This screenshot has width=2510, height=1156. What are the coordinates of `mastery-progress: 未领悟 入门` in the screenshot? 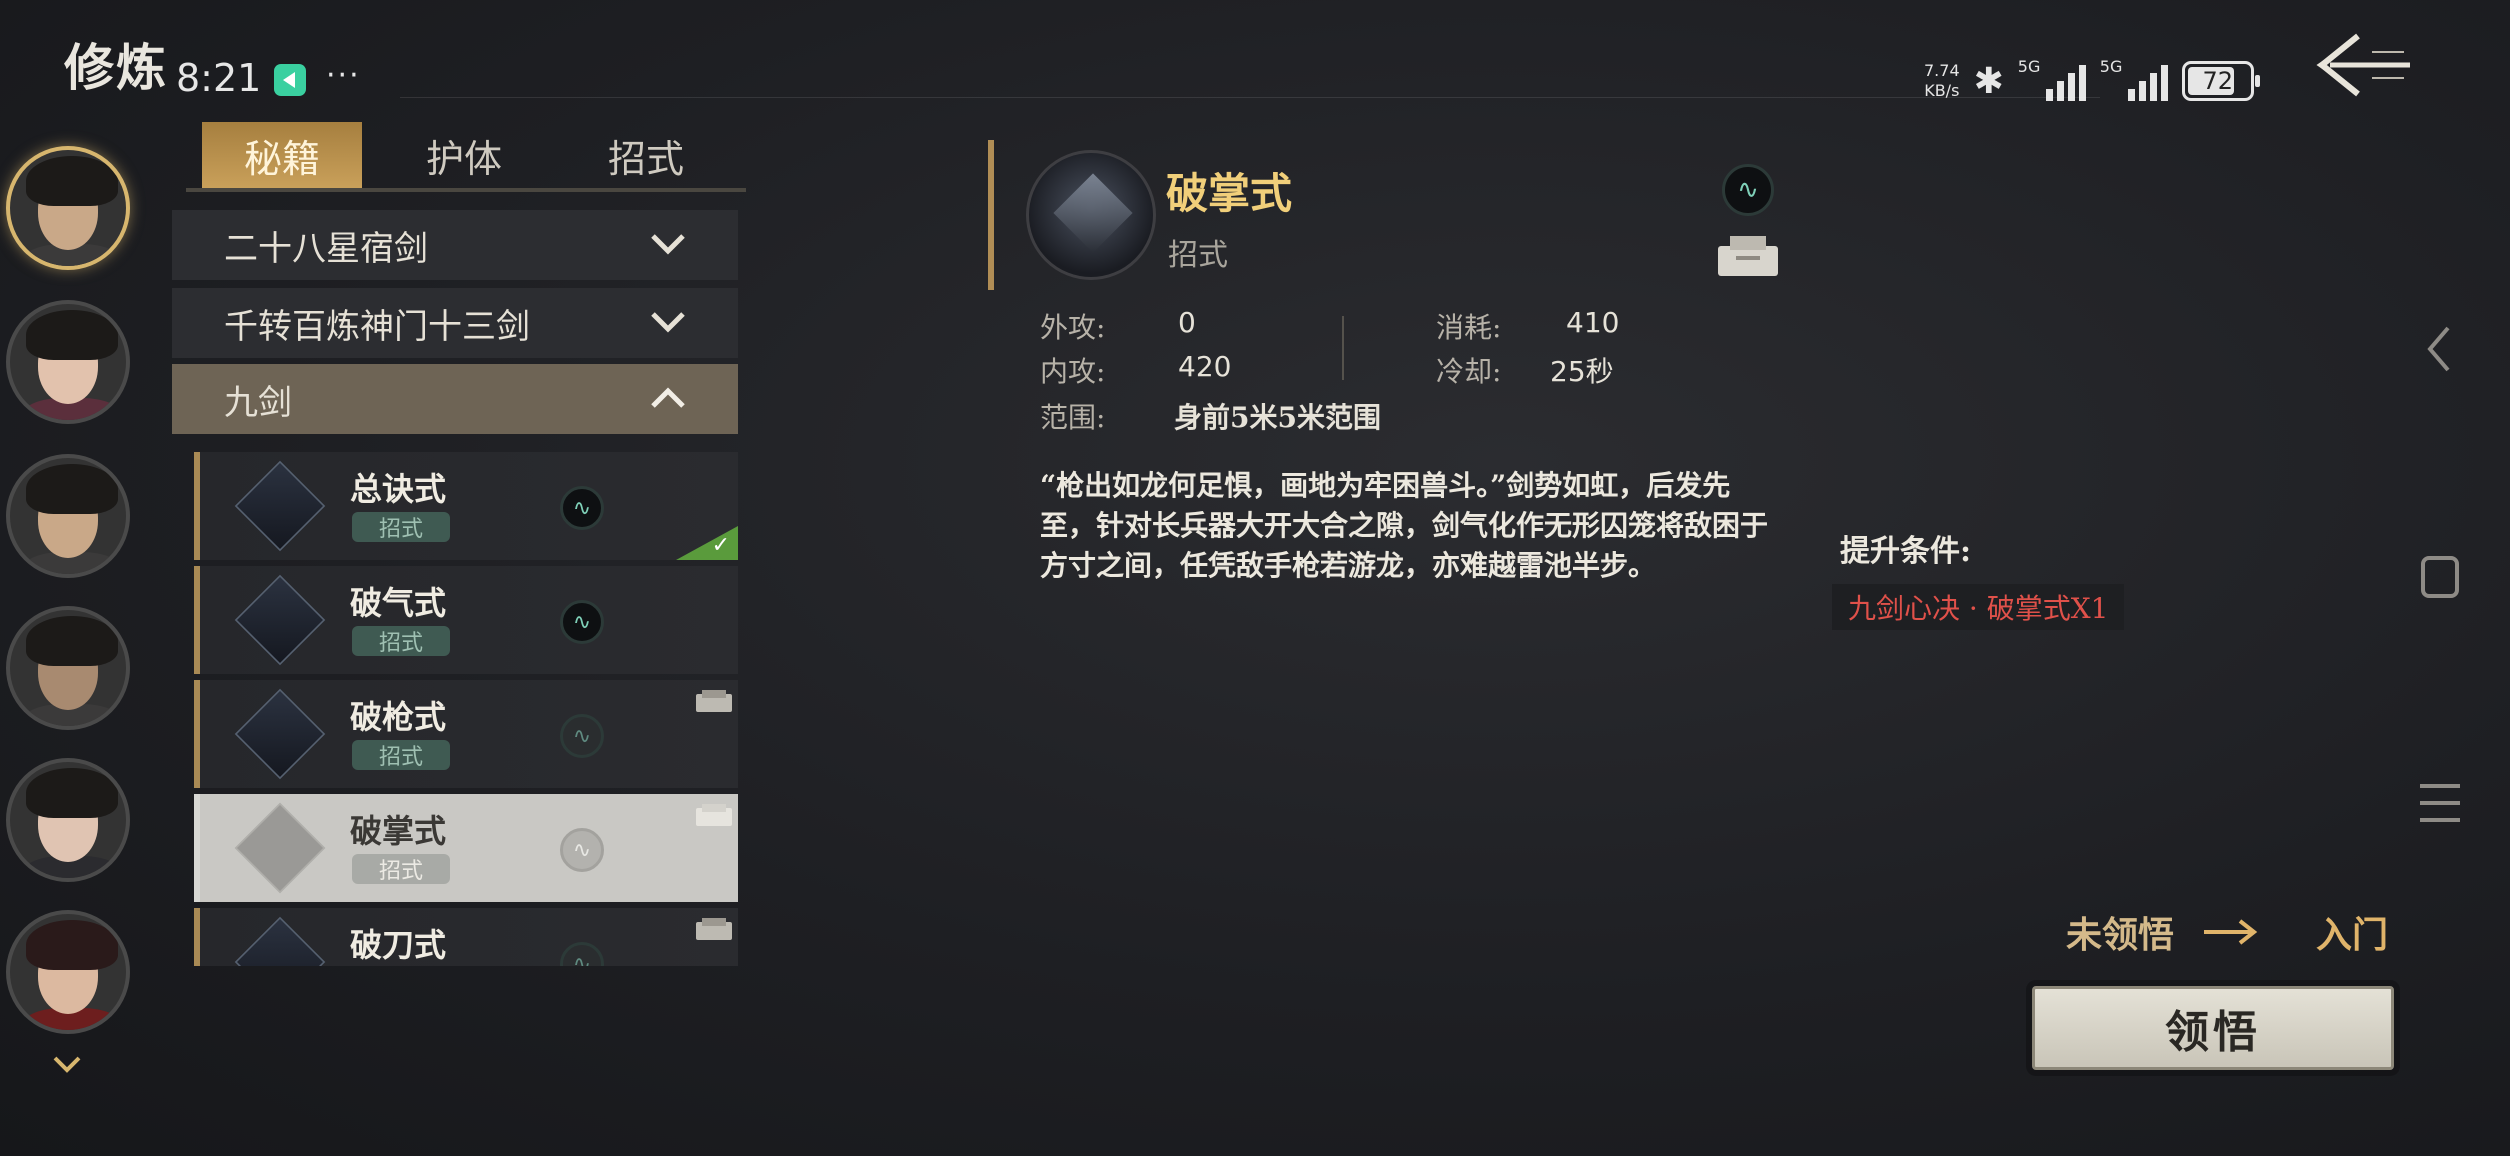 It's located at (2227, 932).